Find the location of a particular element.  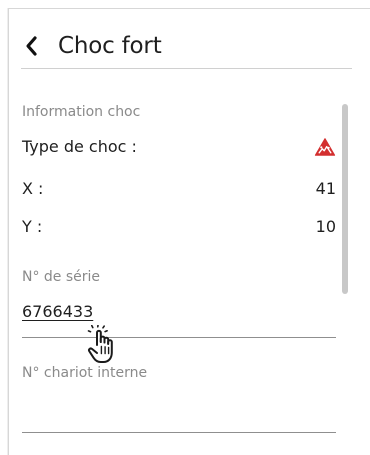

internal-cart-label: N° chariot interne is located at coordinates (85, 373).